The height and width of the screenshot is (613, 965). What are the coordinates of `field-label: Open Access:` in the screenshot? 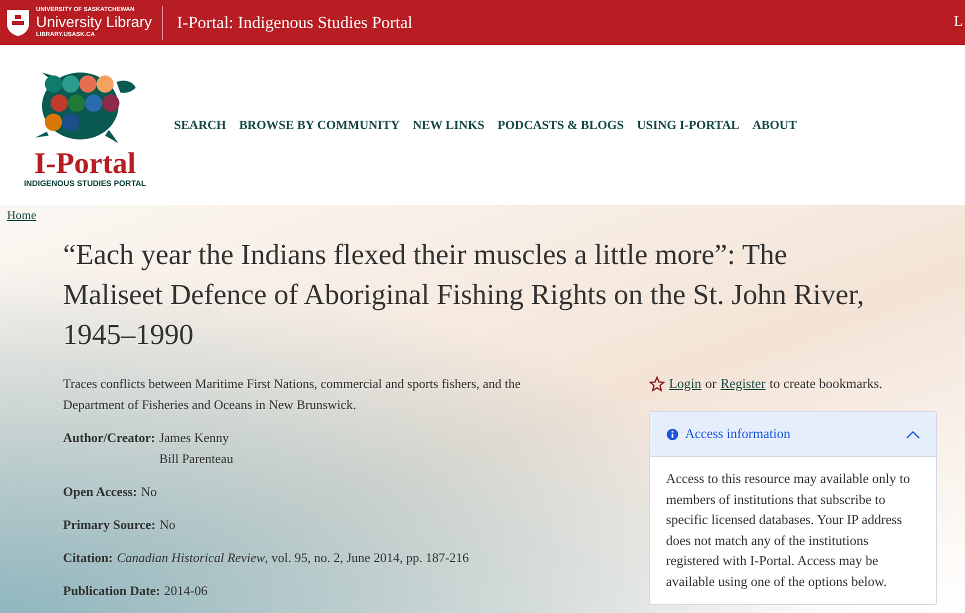 It's located at (100, 492).